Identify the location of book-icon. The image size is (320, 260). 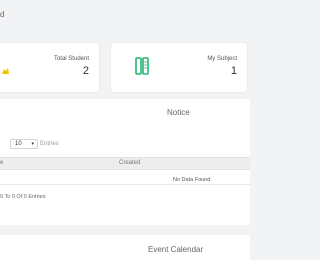
(142, 66).